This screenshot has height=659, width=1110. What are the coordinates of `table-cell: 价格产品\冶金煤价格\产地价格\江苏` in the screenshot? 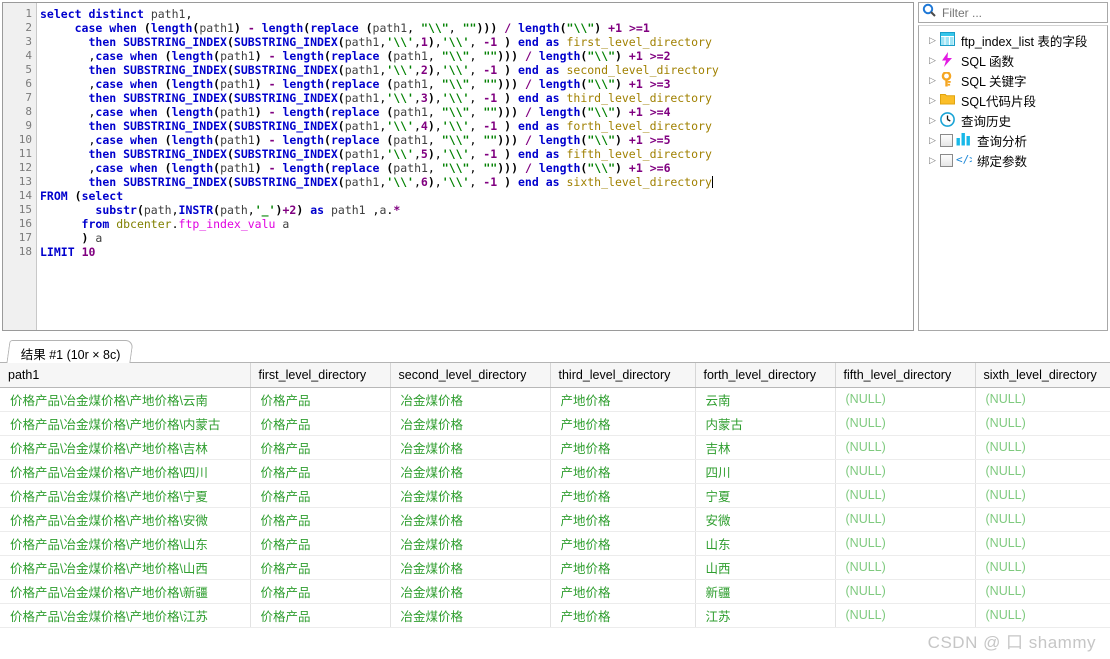 It's located at (125, 615).